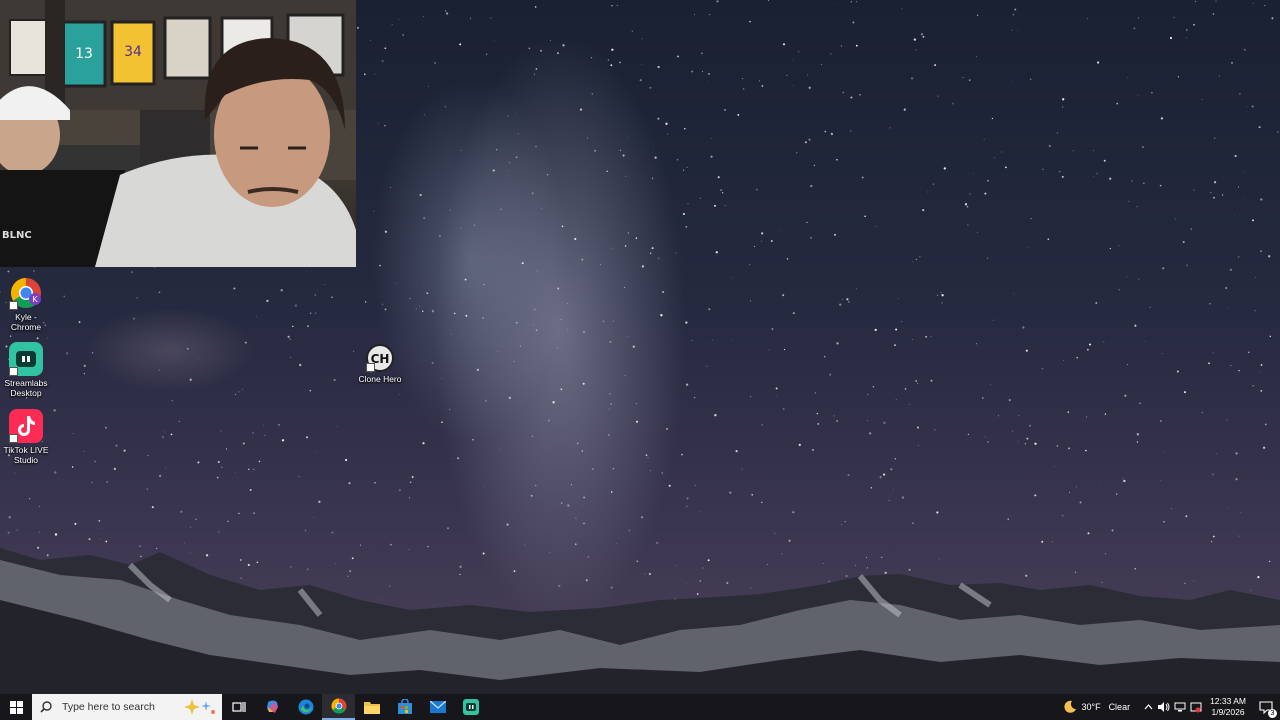 The image size is (1280, 720). What do you see at coordinates (1266, 707) in the screenshot?
I see `action-center-button: 3` at bounding box center [1266, 707].